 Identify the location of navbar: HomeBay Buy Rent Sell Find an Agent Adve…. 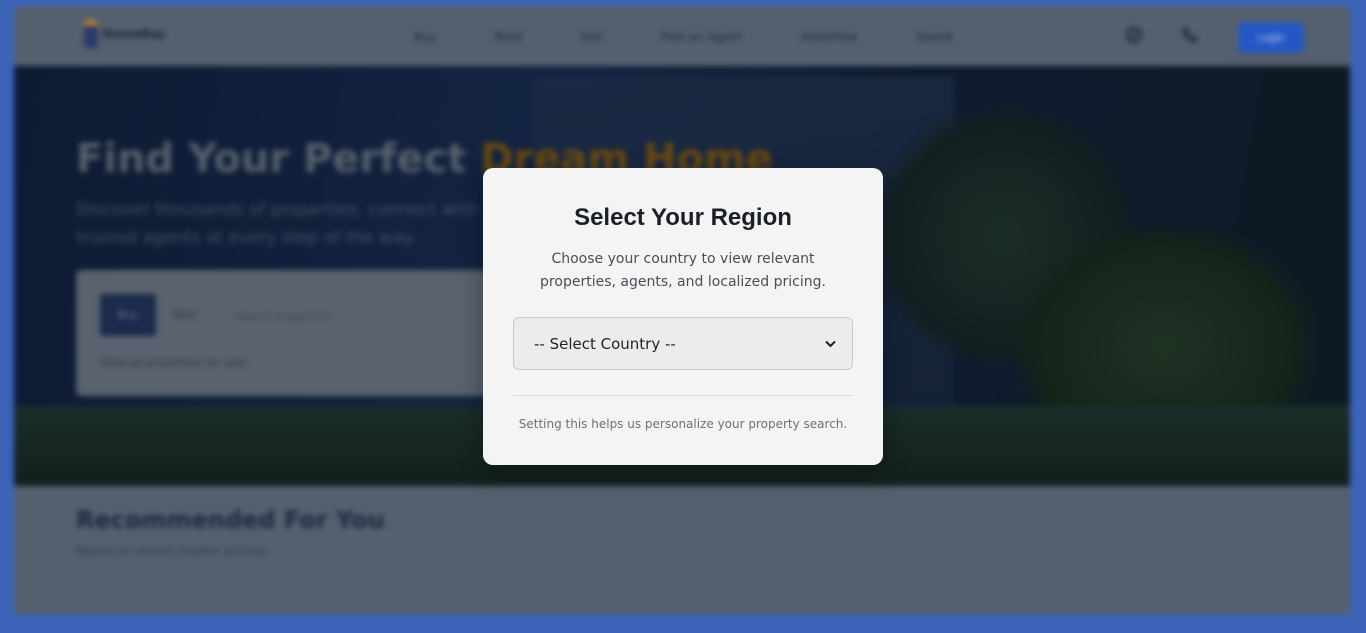
(682, 36).